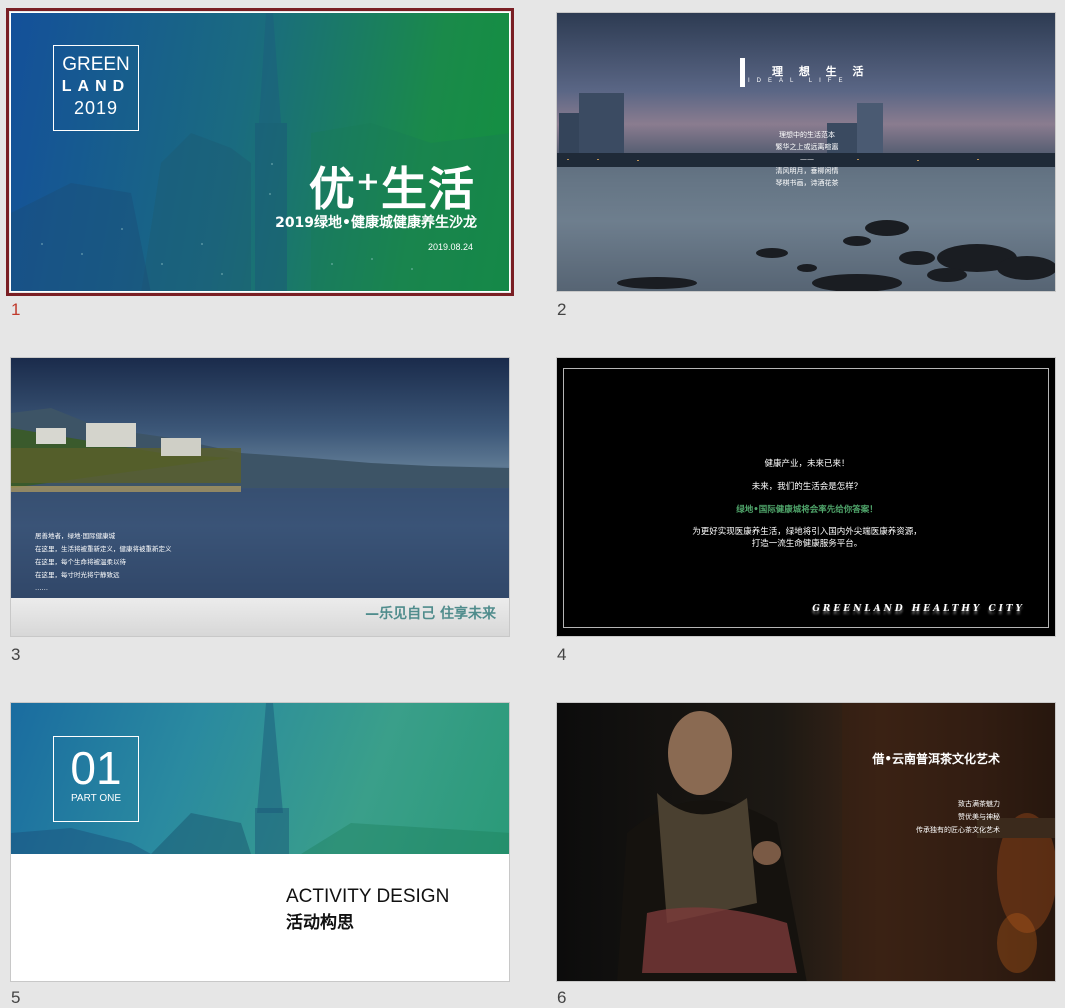 The width and height of the screenshot is (1065, 1008). I want to click on body-line-part: 打造一流生命健康服务平台。, so click(807, 544).